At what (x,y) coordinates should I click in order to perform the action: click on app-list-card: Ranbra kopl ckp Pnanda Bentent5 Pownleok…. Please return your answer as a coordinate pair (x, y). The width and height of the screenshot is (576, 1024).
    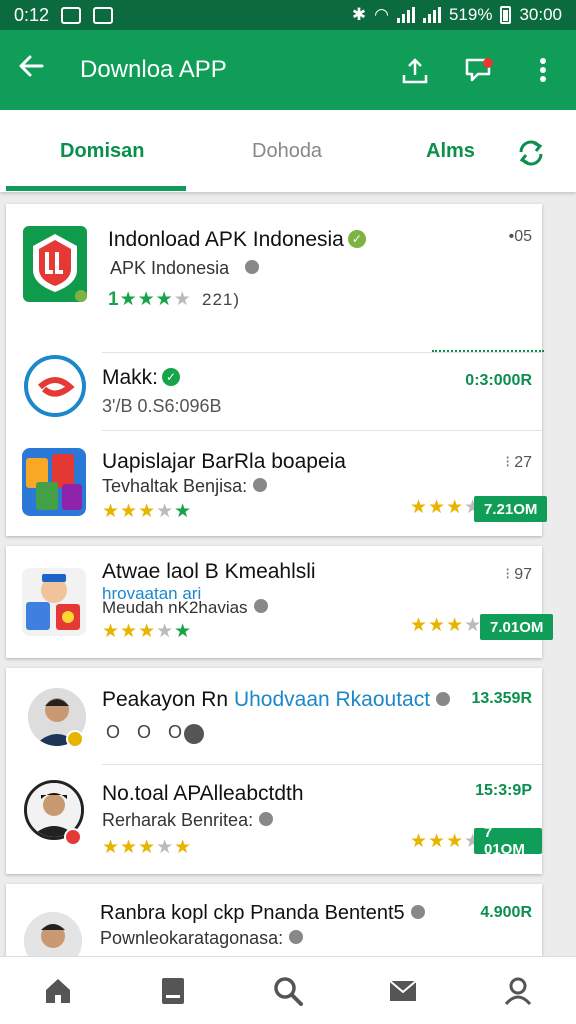
    Looking at the image, I should click on (274, 920).